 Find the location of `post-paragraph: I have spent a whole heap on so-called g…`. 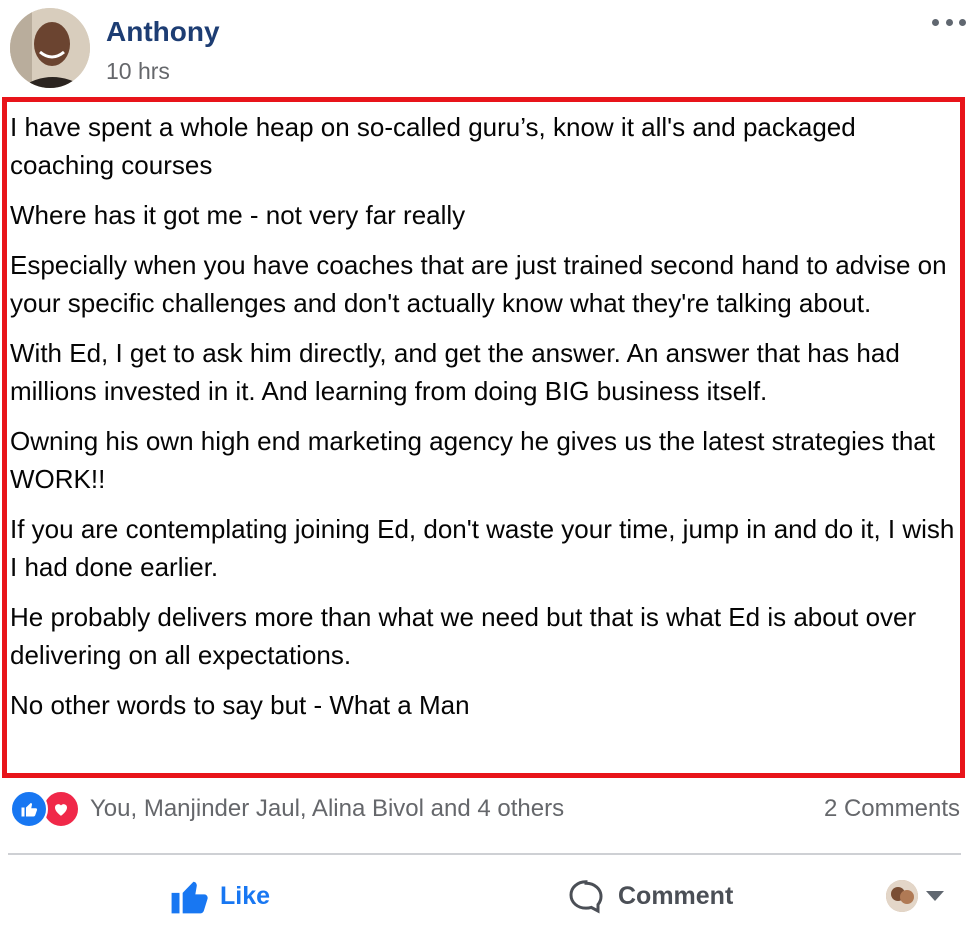

post-paragraph: I have spent a whole heap on so-called g… is located at coordinates (436, 146).